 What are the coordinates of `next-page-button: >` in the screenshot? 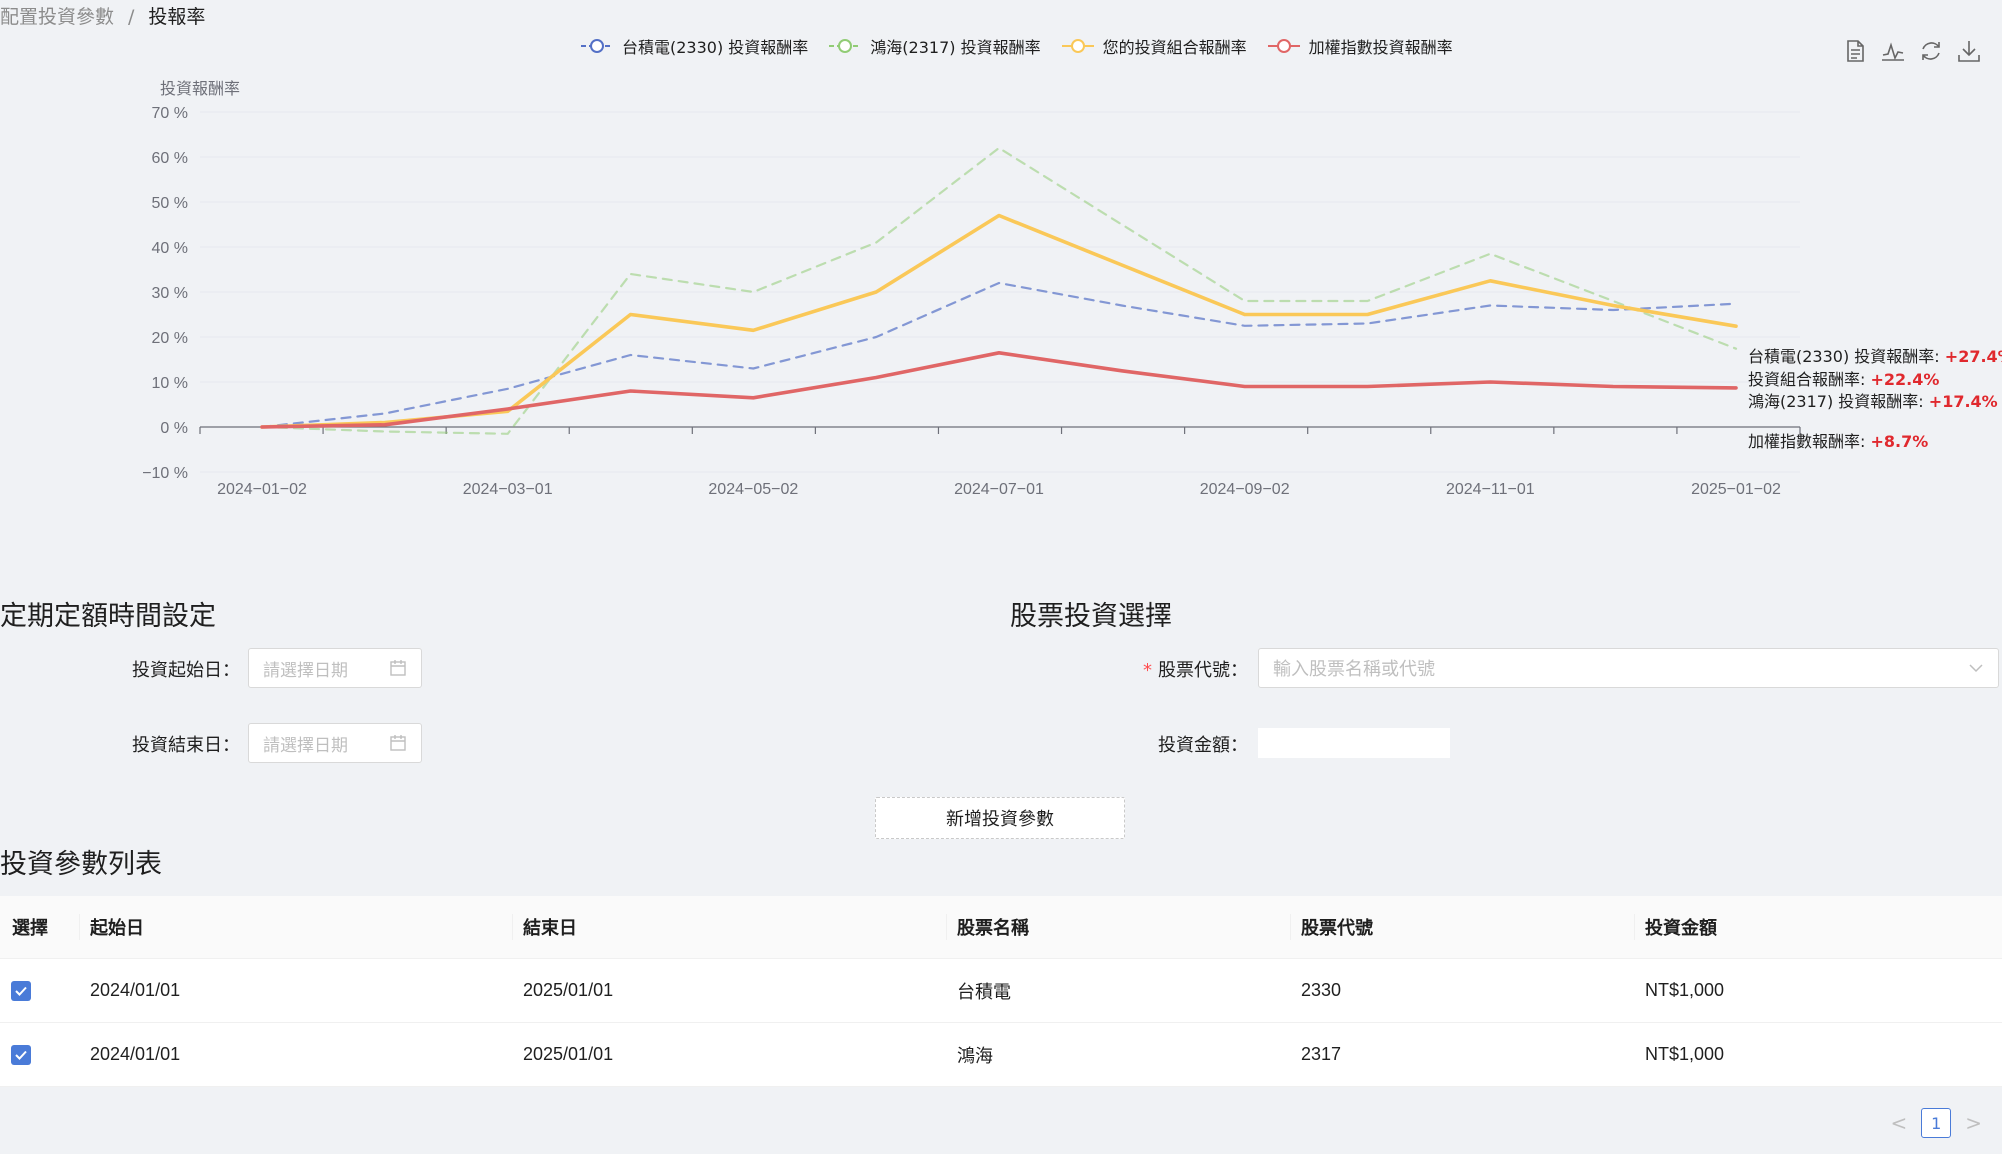 It's located at (1973, 1123).